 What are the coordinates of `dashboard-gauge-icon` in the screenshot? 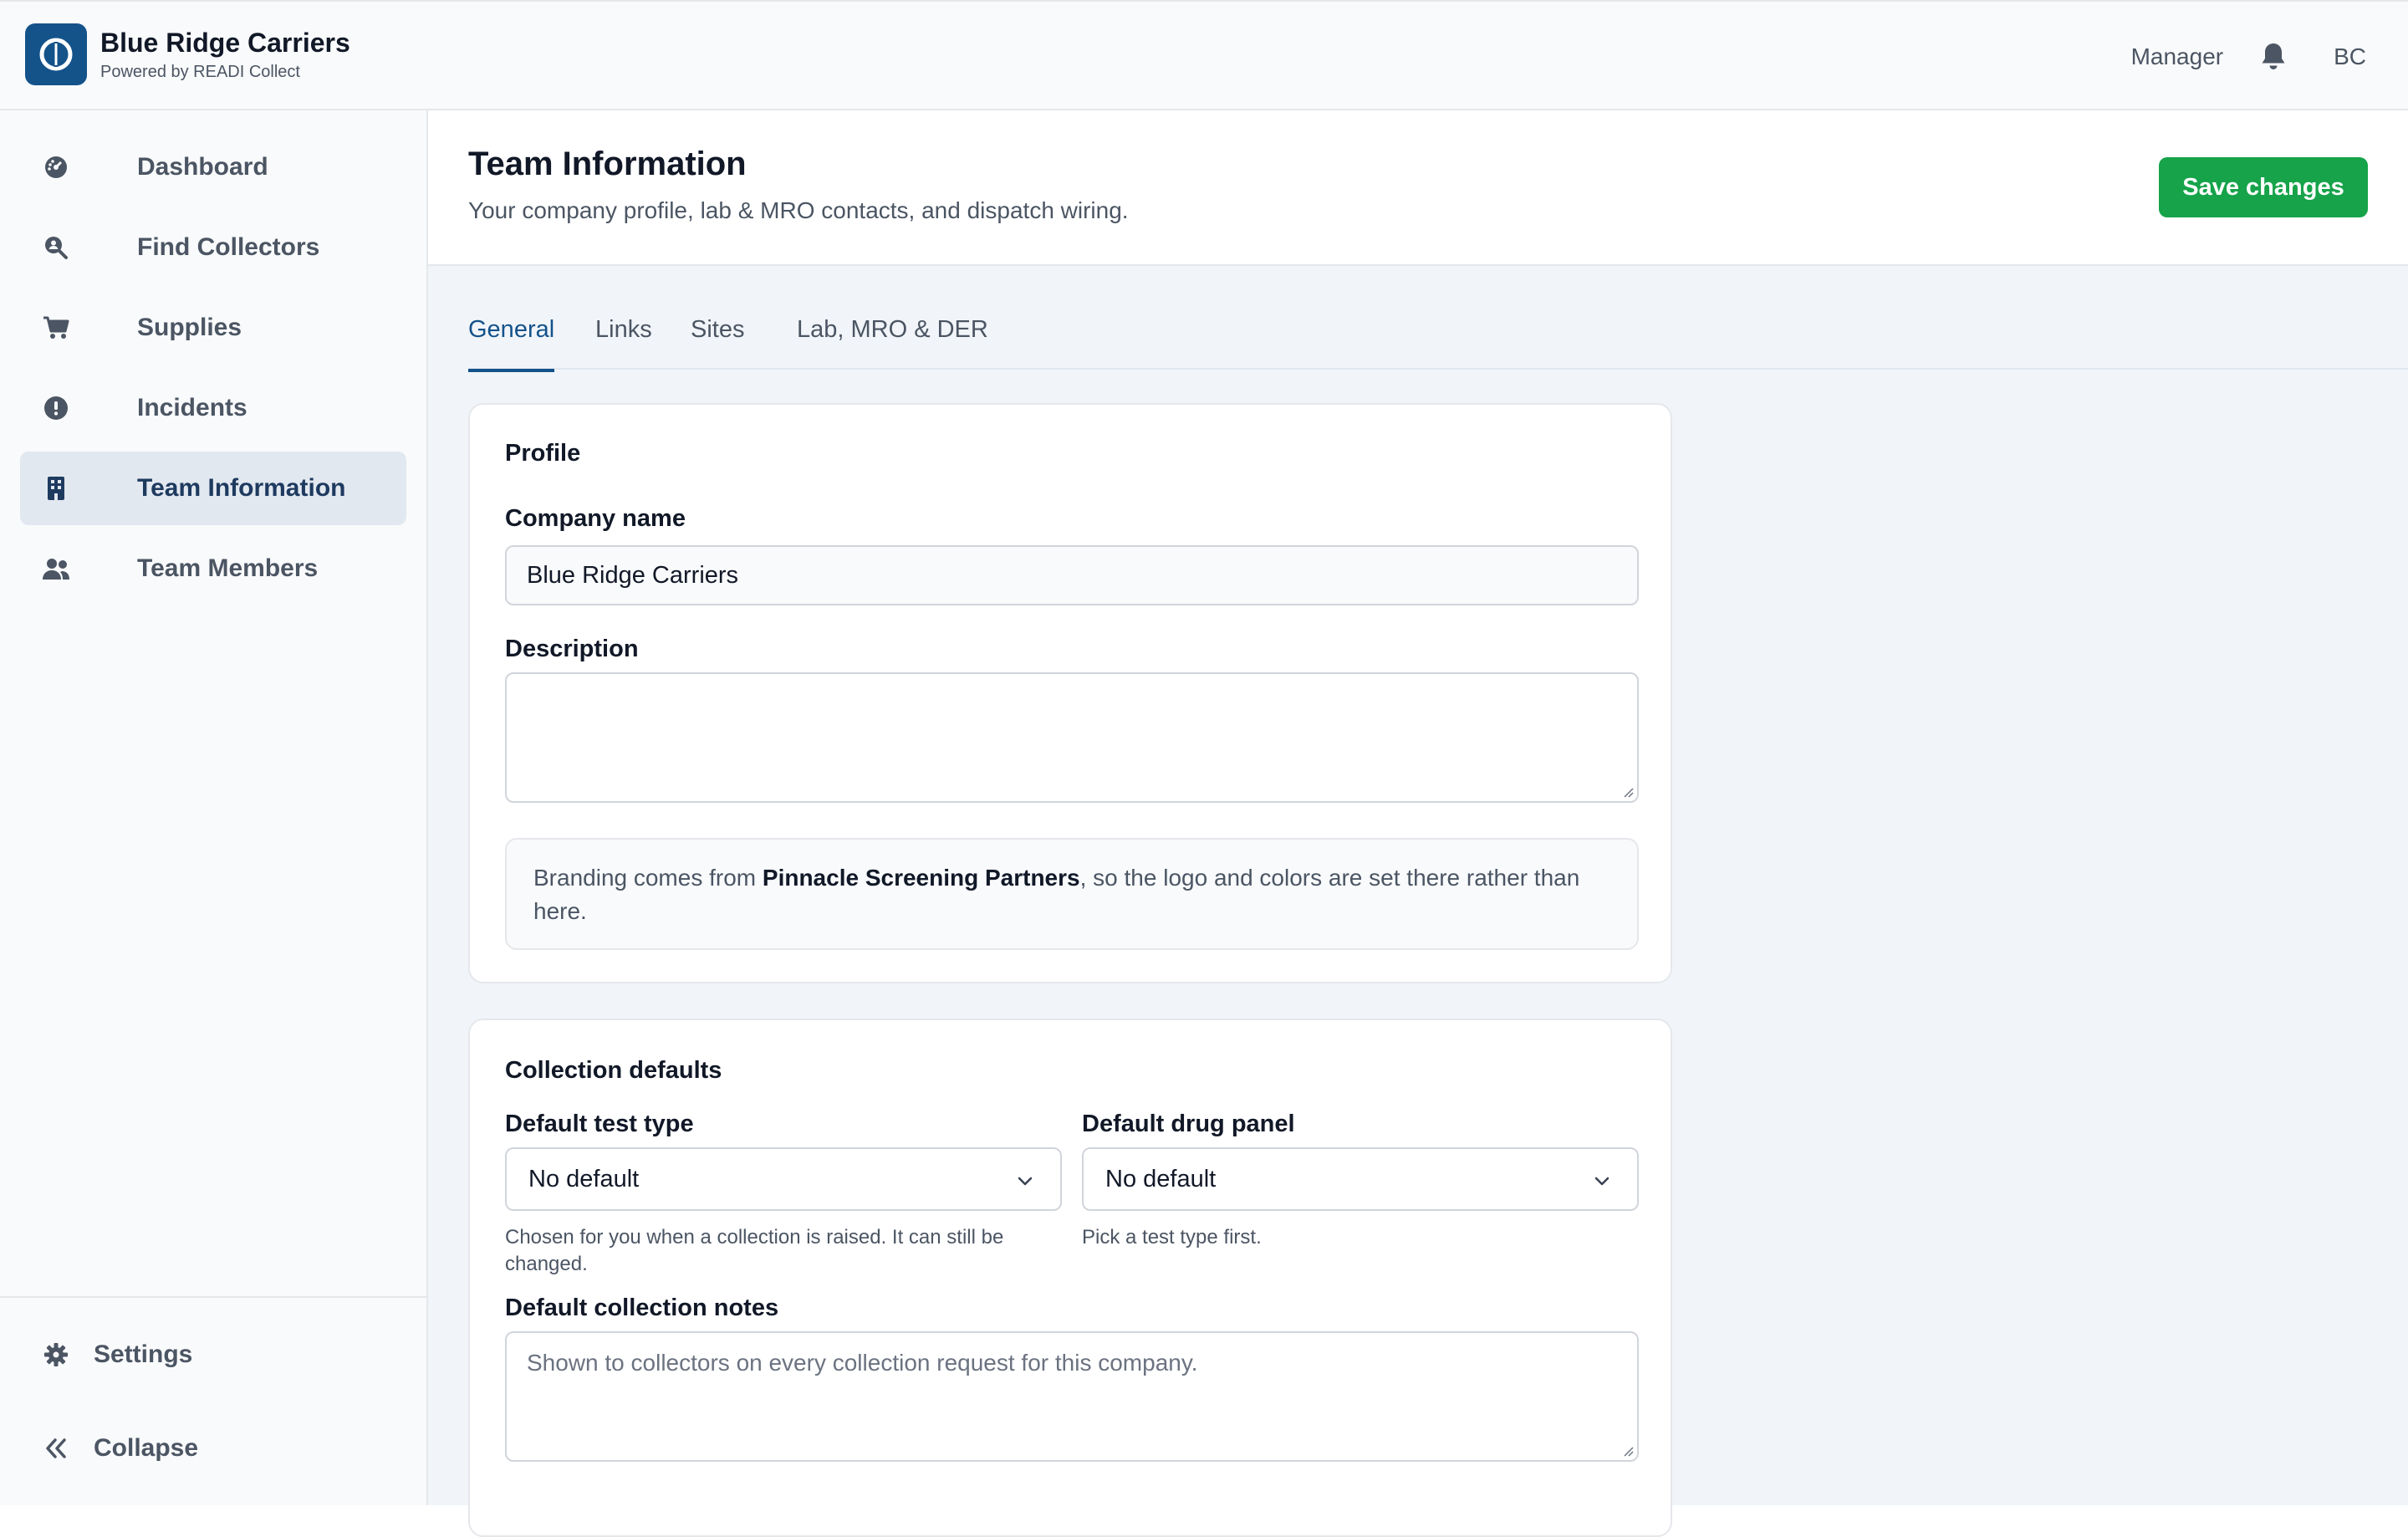 It's located at (56, 167).